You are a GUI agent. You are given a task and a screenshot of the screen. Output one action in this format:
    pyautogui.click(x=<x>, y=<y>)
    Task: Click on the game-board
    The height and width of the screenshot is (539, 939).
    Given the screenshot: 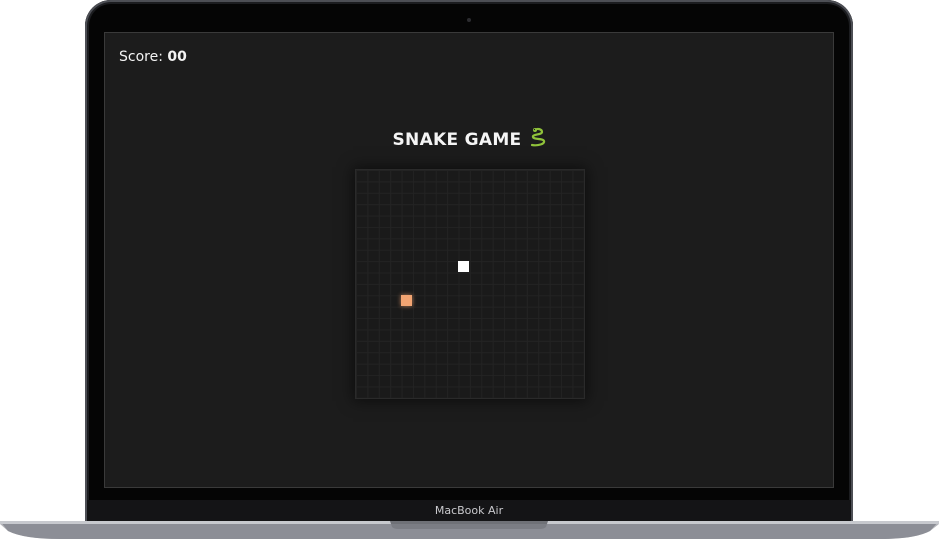 What is the action you would take?
    pyautogui.click(x=470, y=284)
    